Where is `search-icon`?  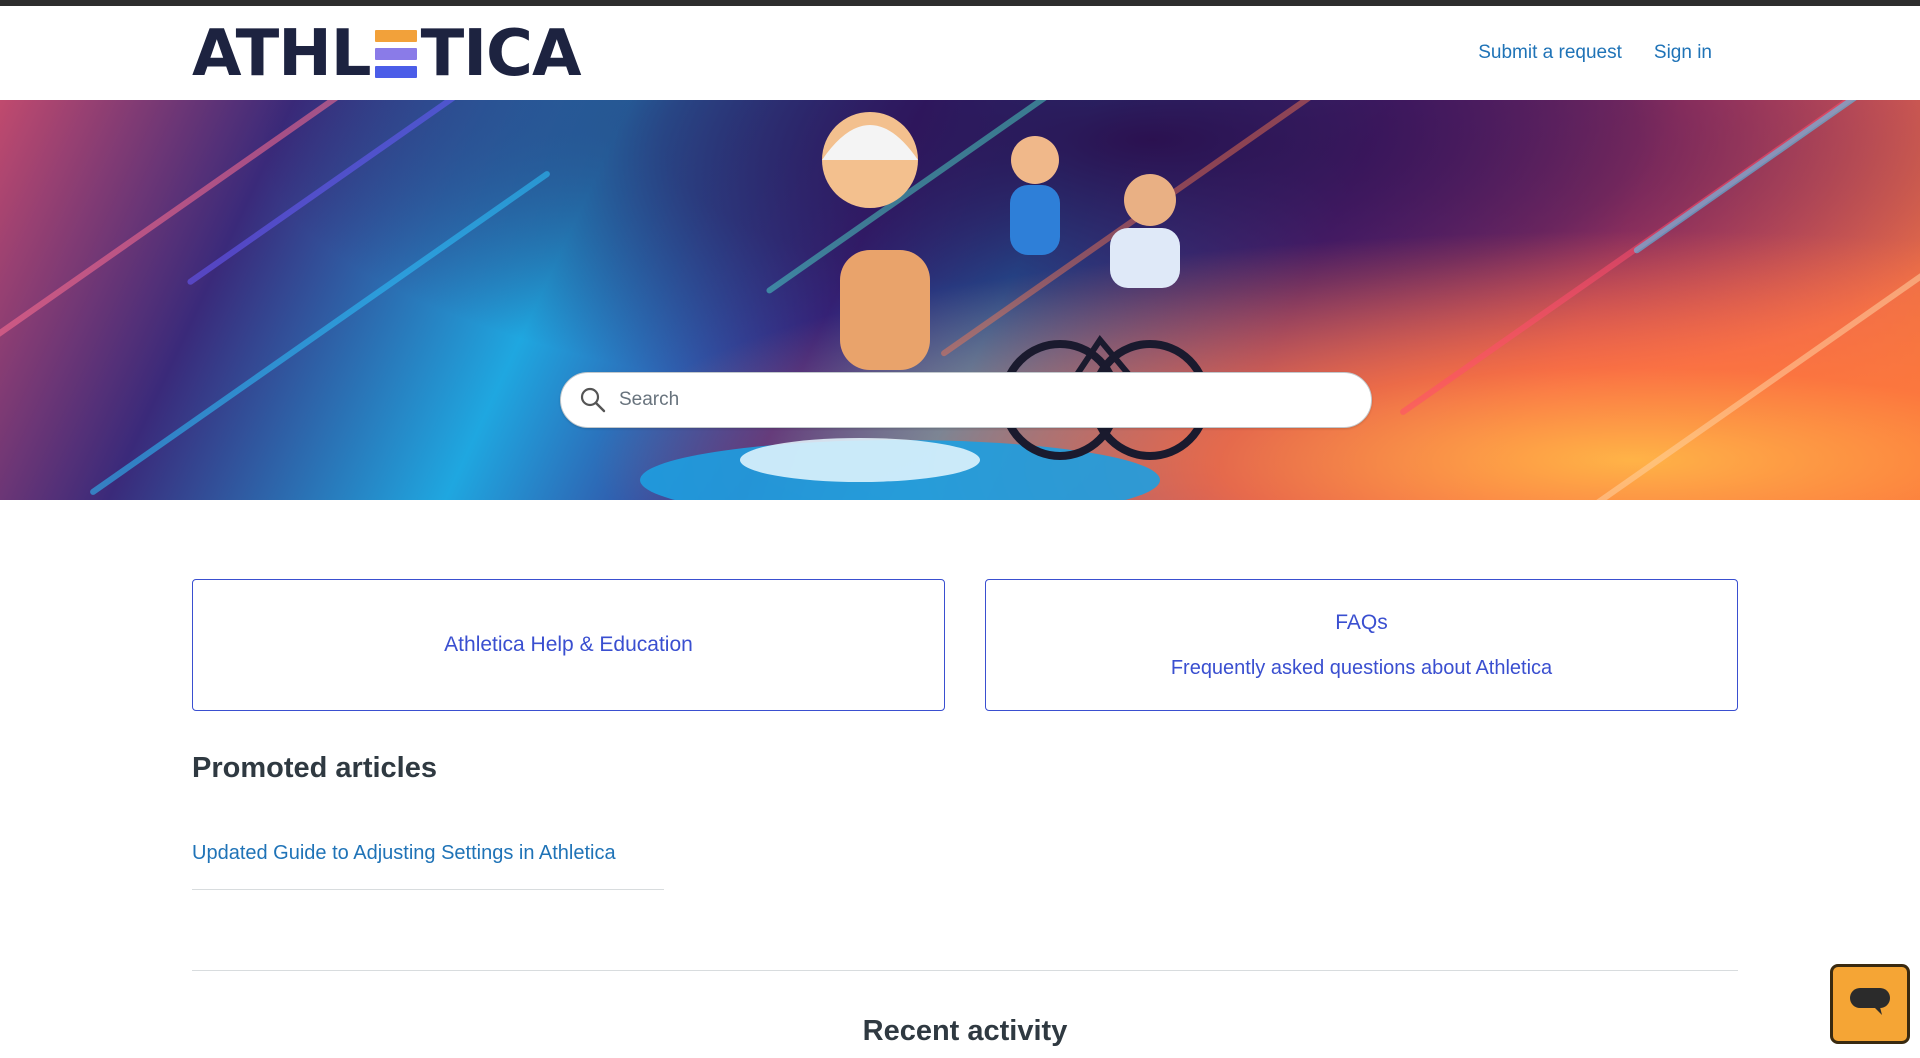 search-icon is located at coordinates (593, 400).